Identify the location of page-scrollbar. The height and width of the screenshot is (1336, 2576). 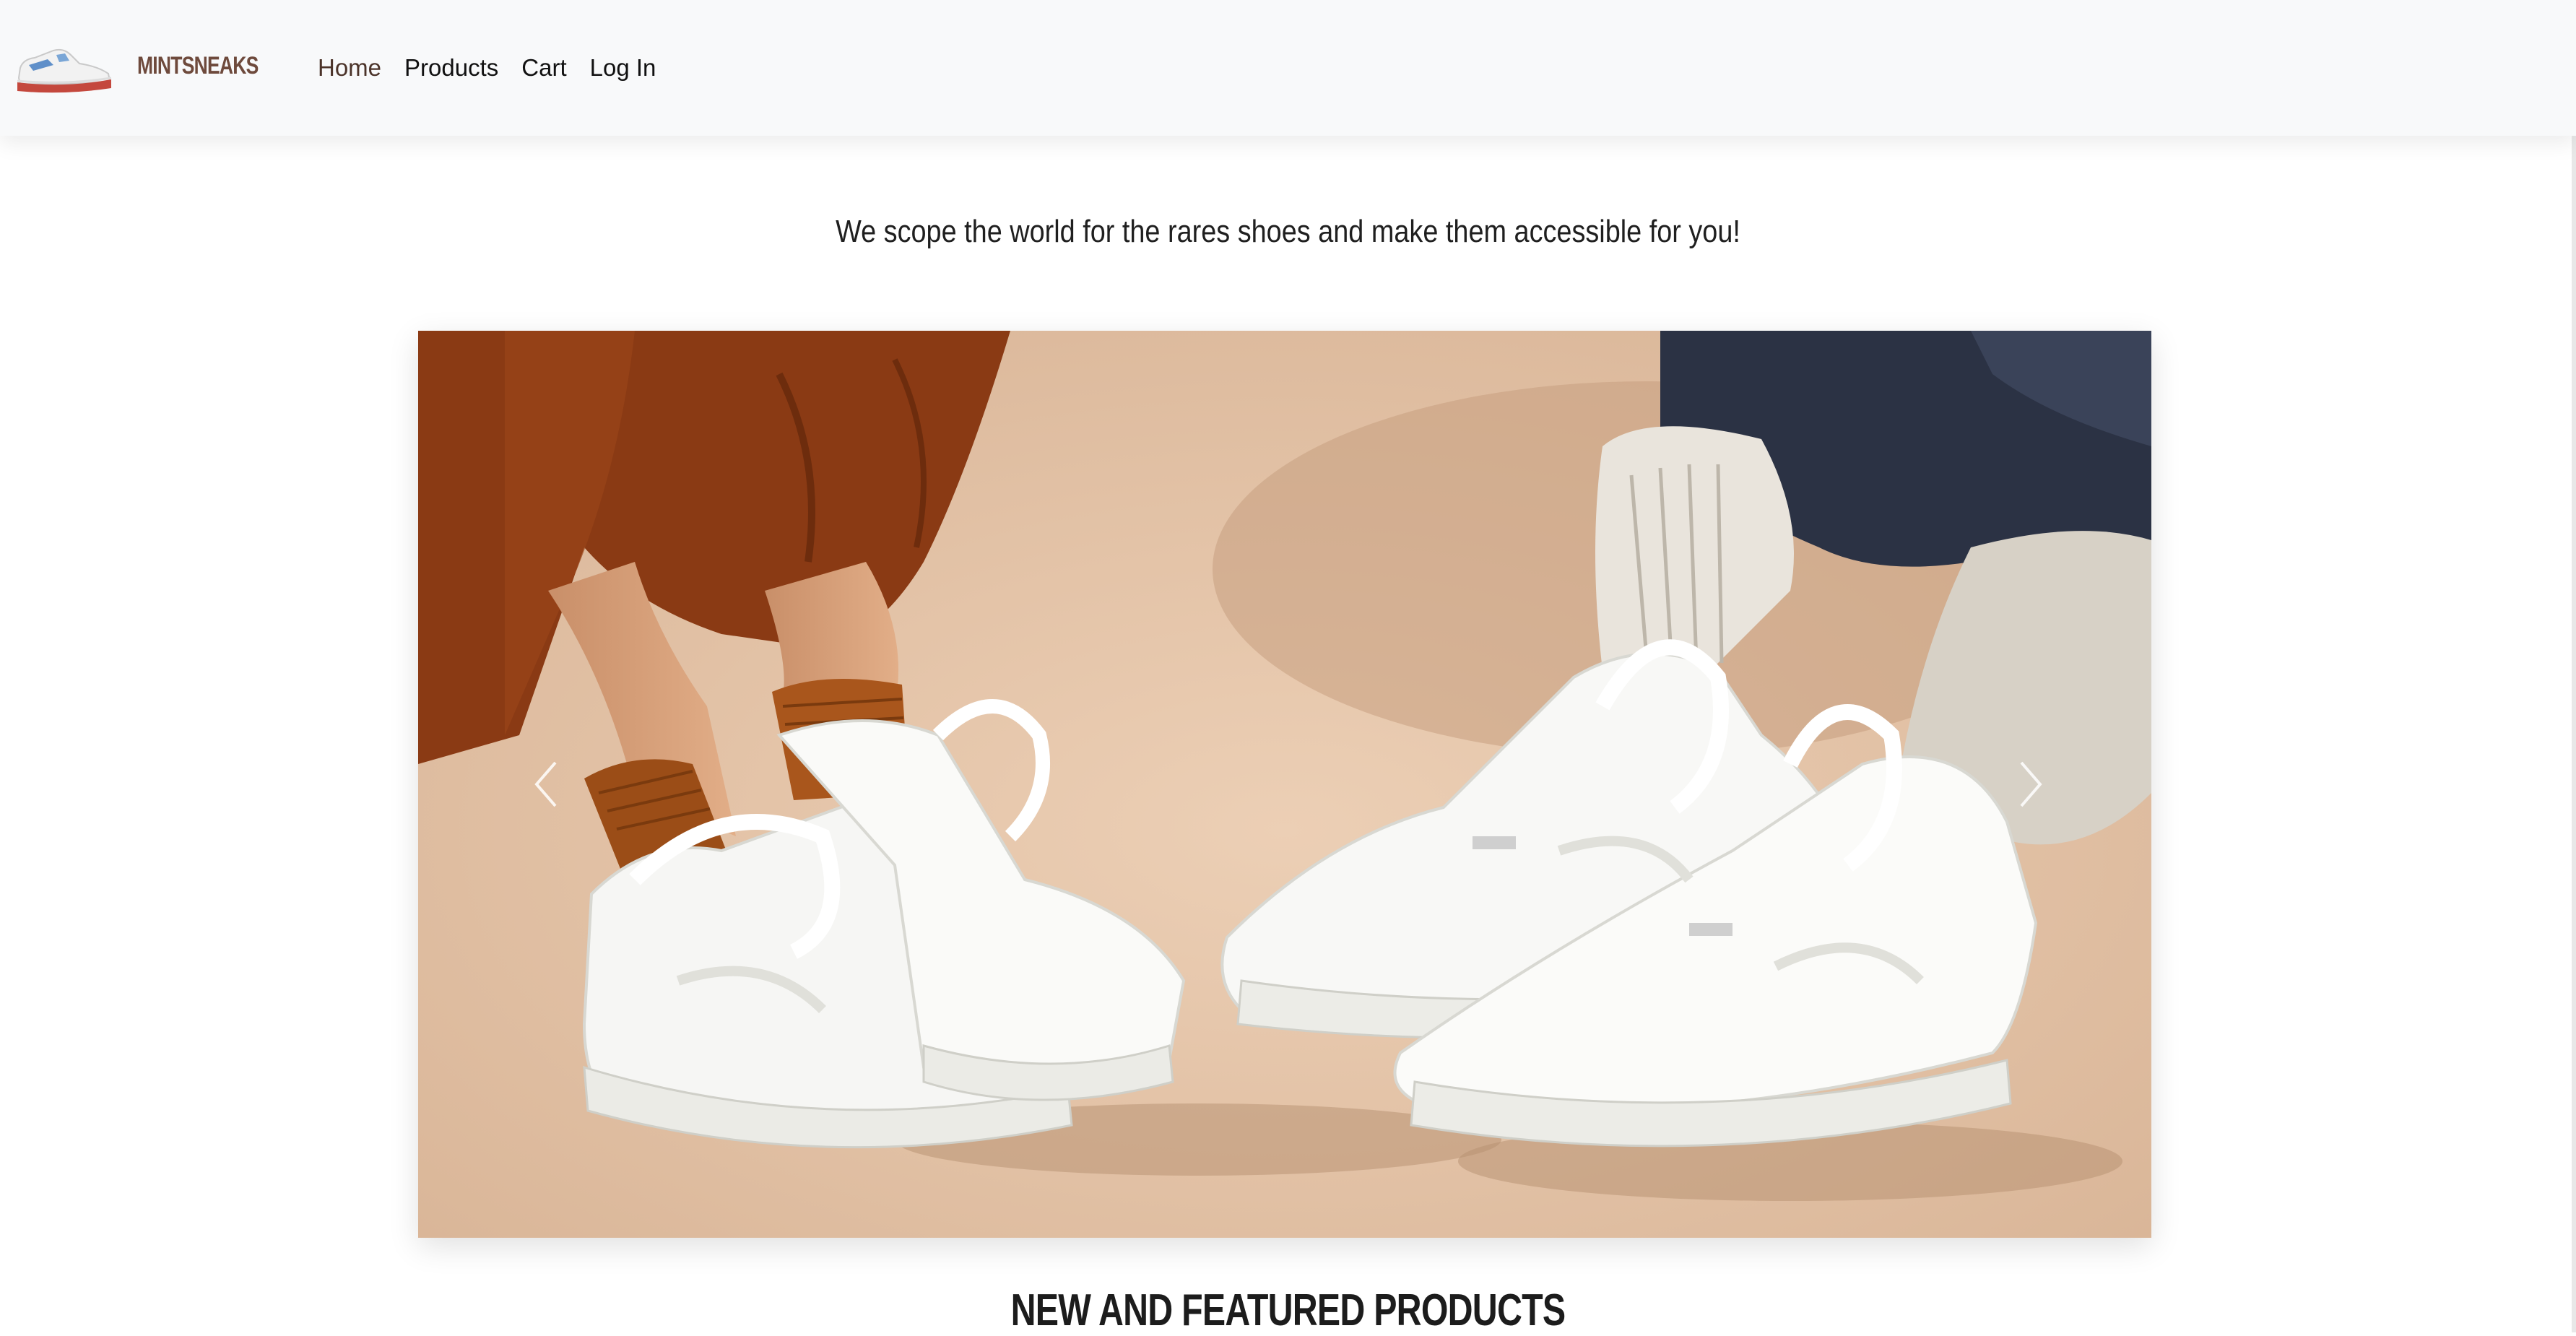
(2574, 666).